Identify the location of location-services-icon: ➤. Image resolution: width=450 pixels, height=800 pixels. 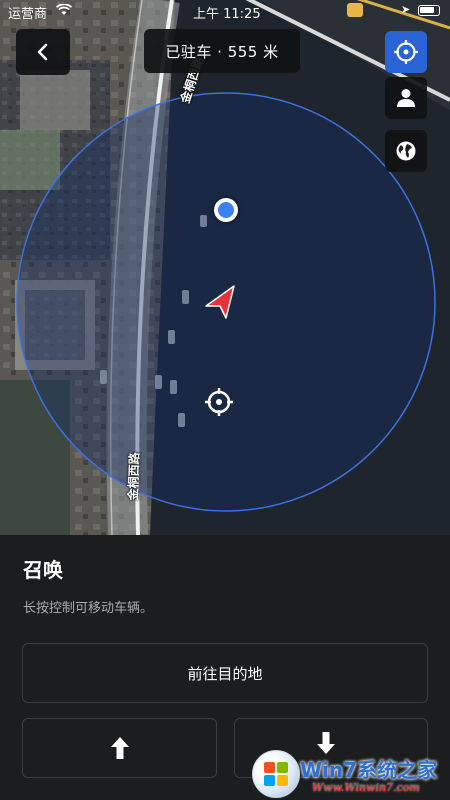
(406, 9).